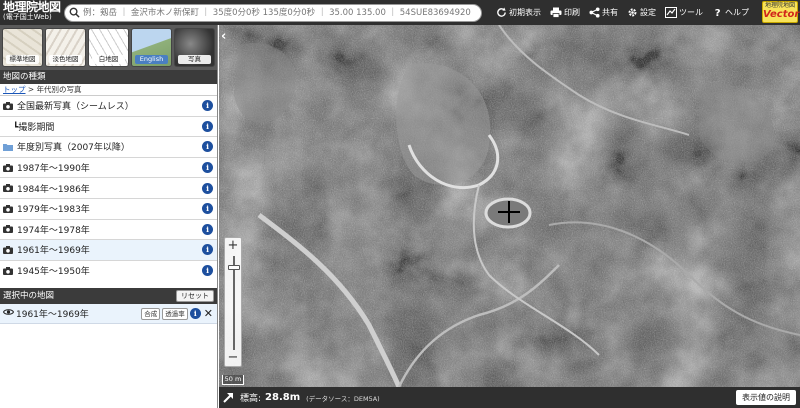 The height and width of the screenshot is (408, 800). What do you see at coordinates (108, 268) in the screenshot?
I see `layer-item-1945-1950: 1945年～1950年 i` at bounding box center [108, 268].